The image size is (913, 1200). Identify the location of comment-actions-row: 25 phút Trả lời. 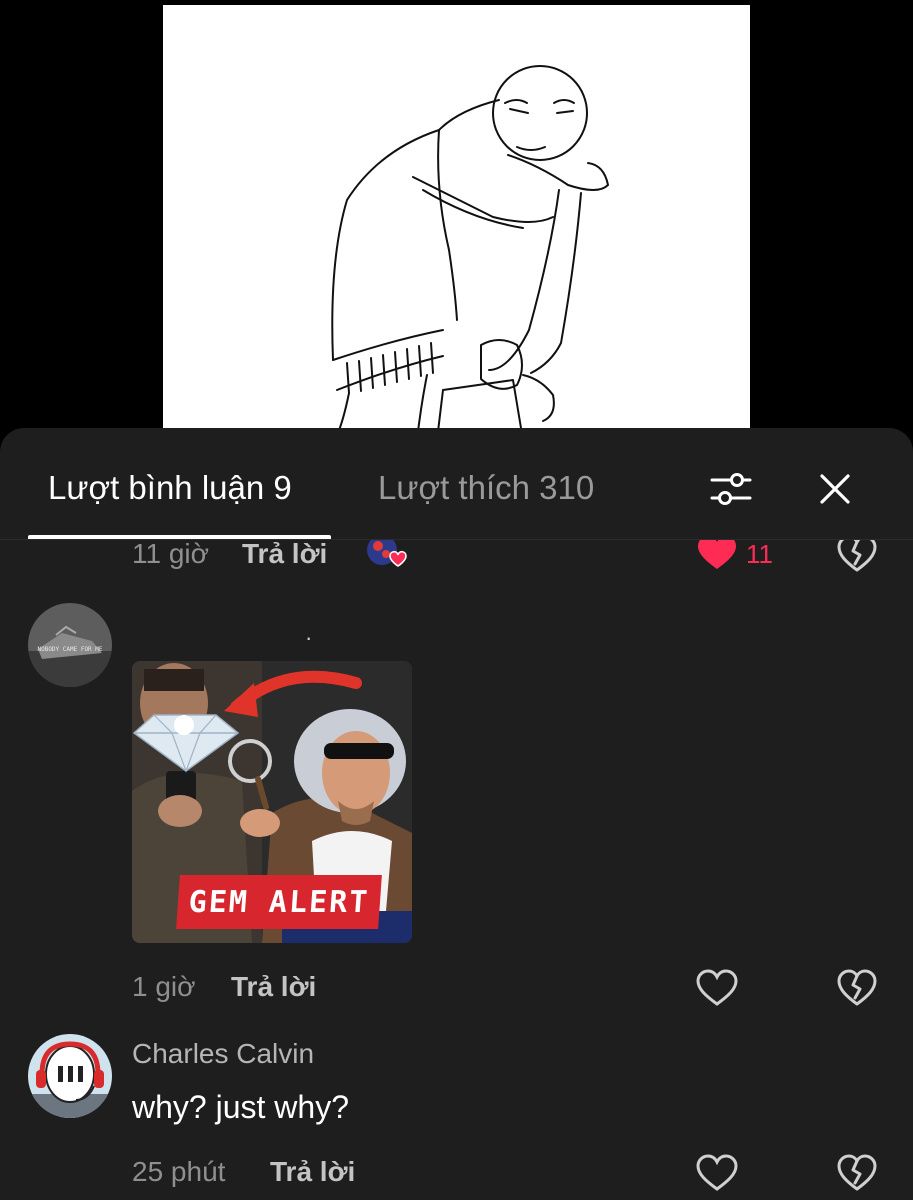
(456, 1172).